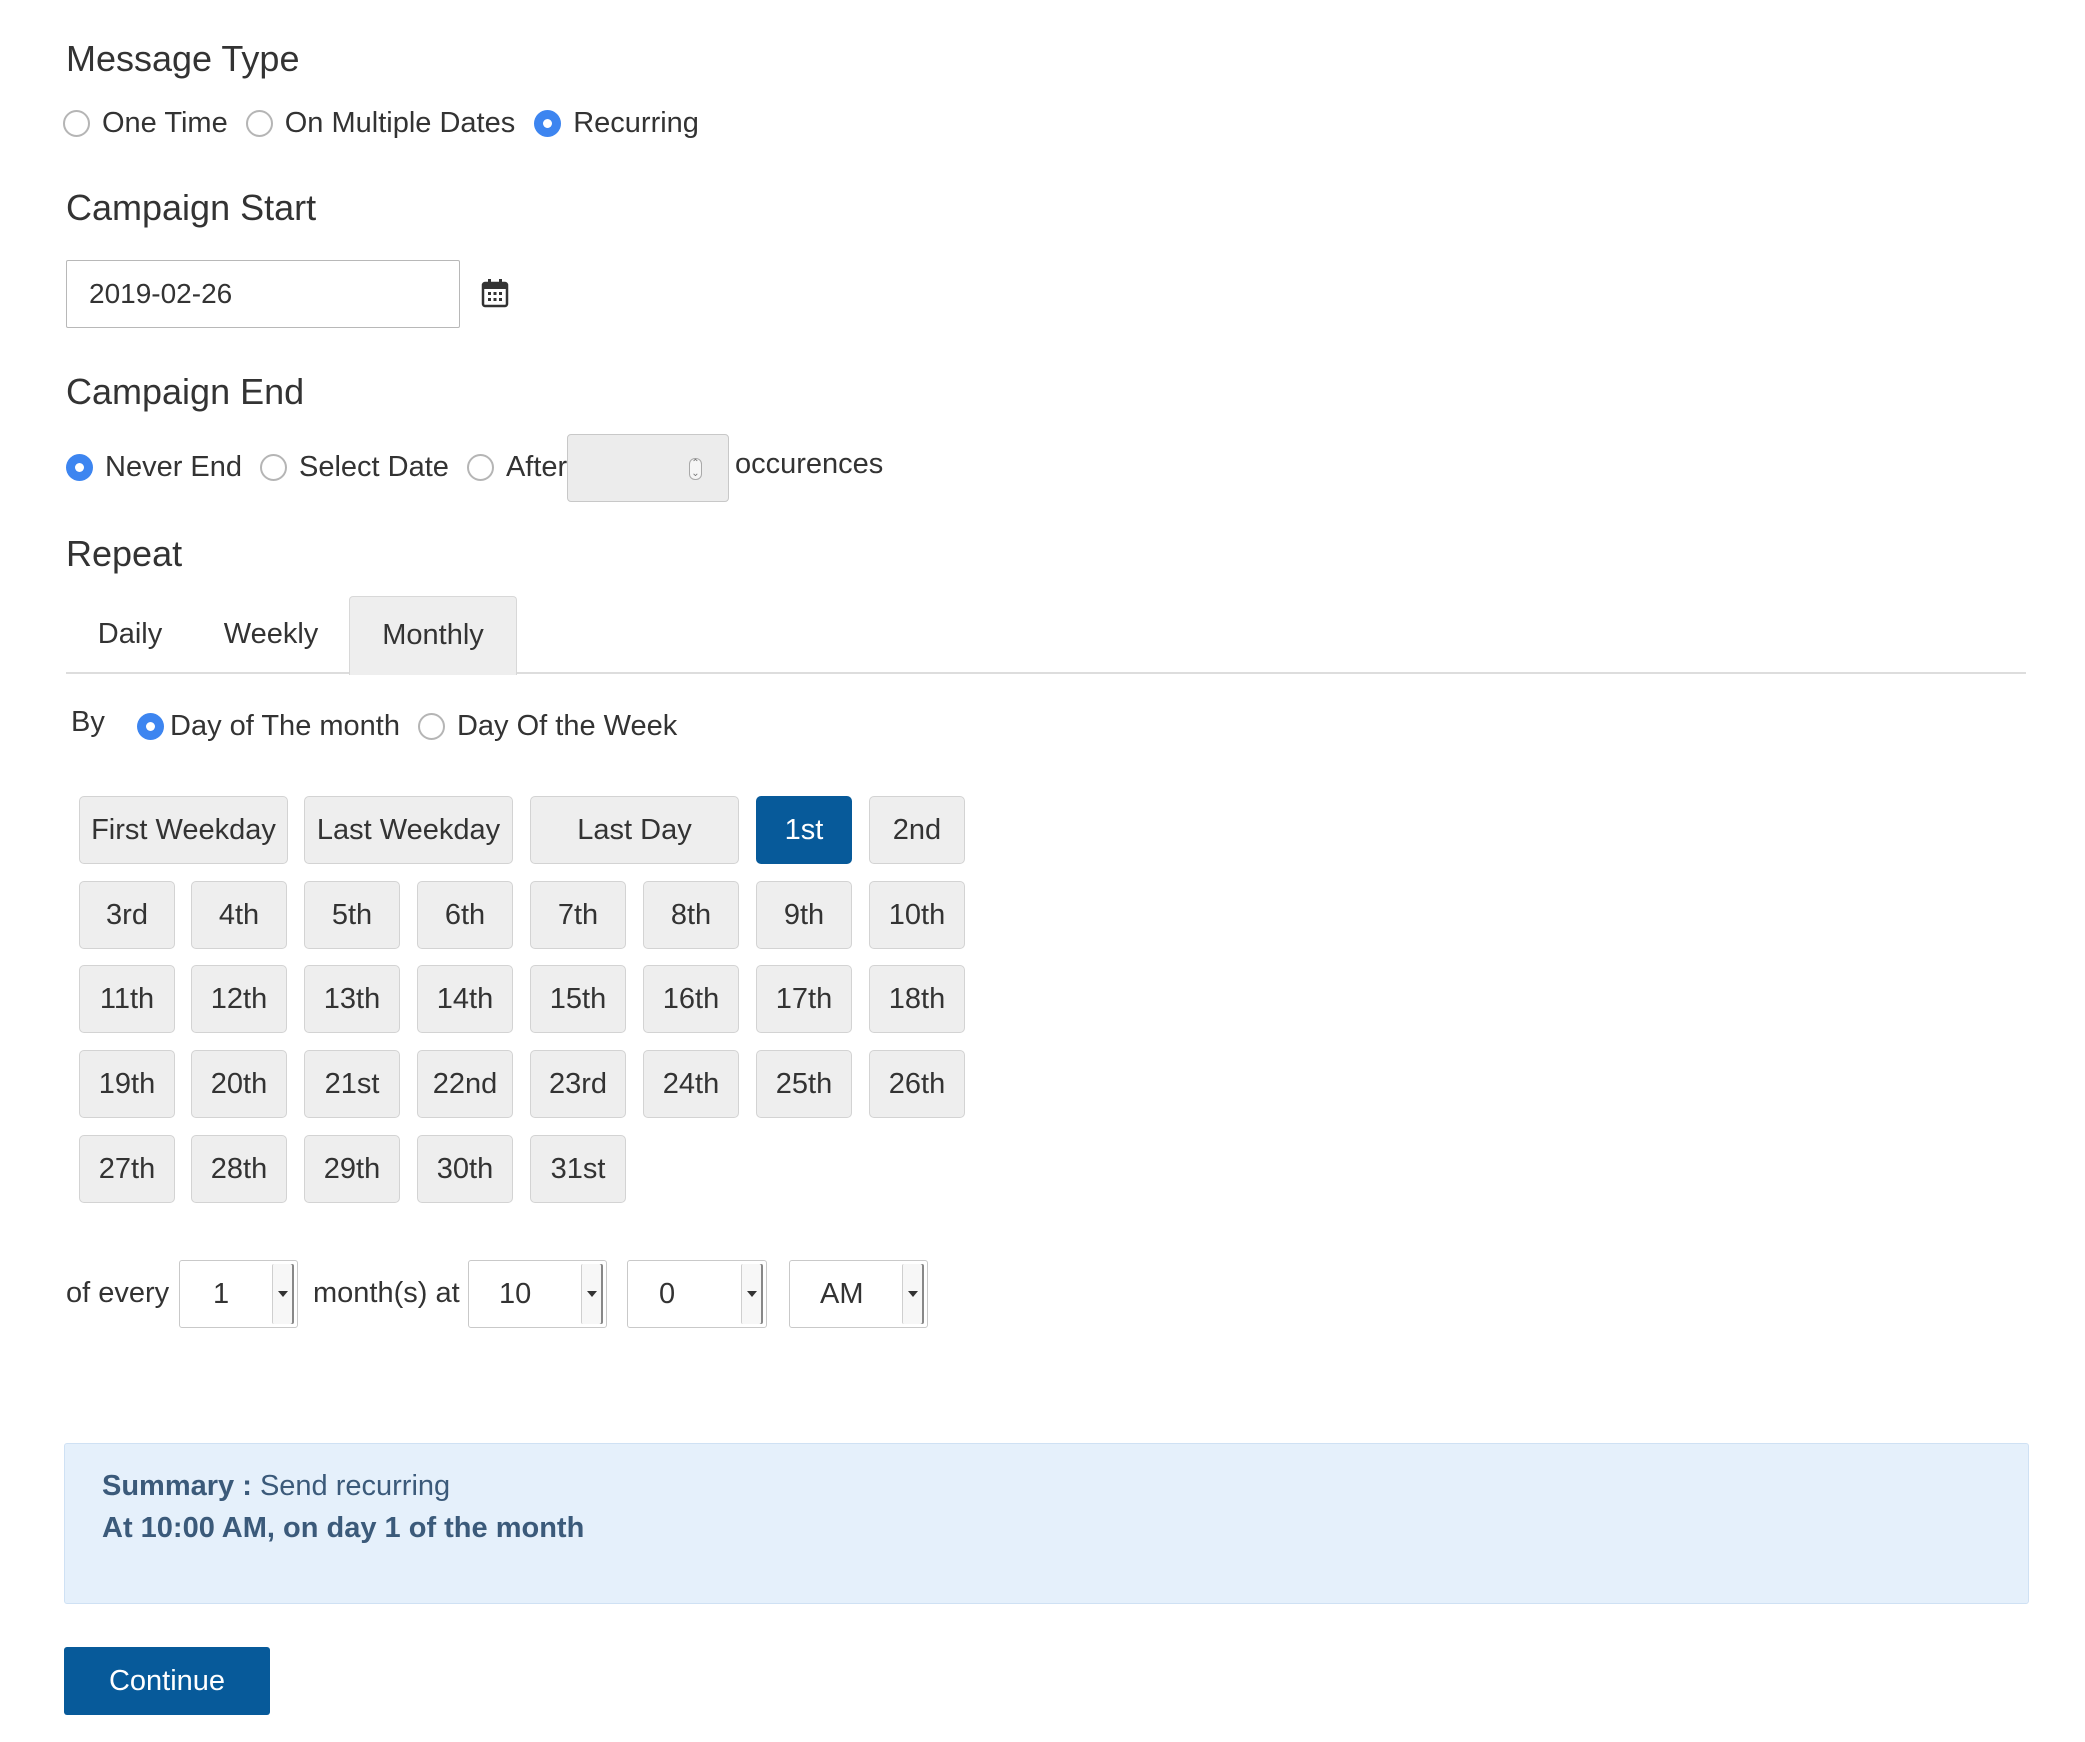  I want to click on day-button-5th: 5th, so click(352, 915).